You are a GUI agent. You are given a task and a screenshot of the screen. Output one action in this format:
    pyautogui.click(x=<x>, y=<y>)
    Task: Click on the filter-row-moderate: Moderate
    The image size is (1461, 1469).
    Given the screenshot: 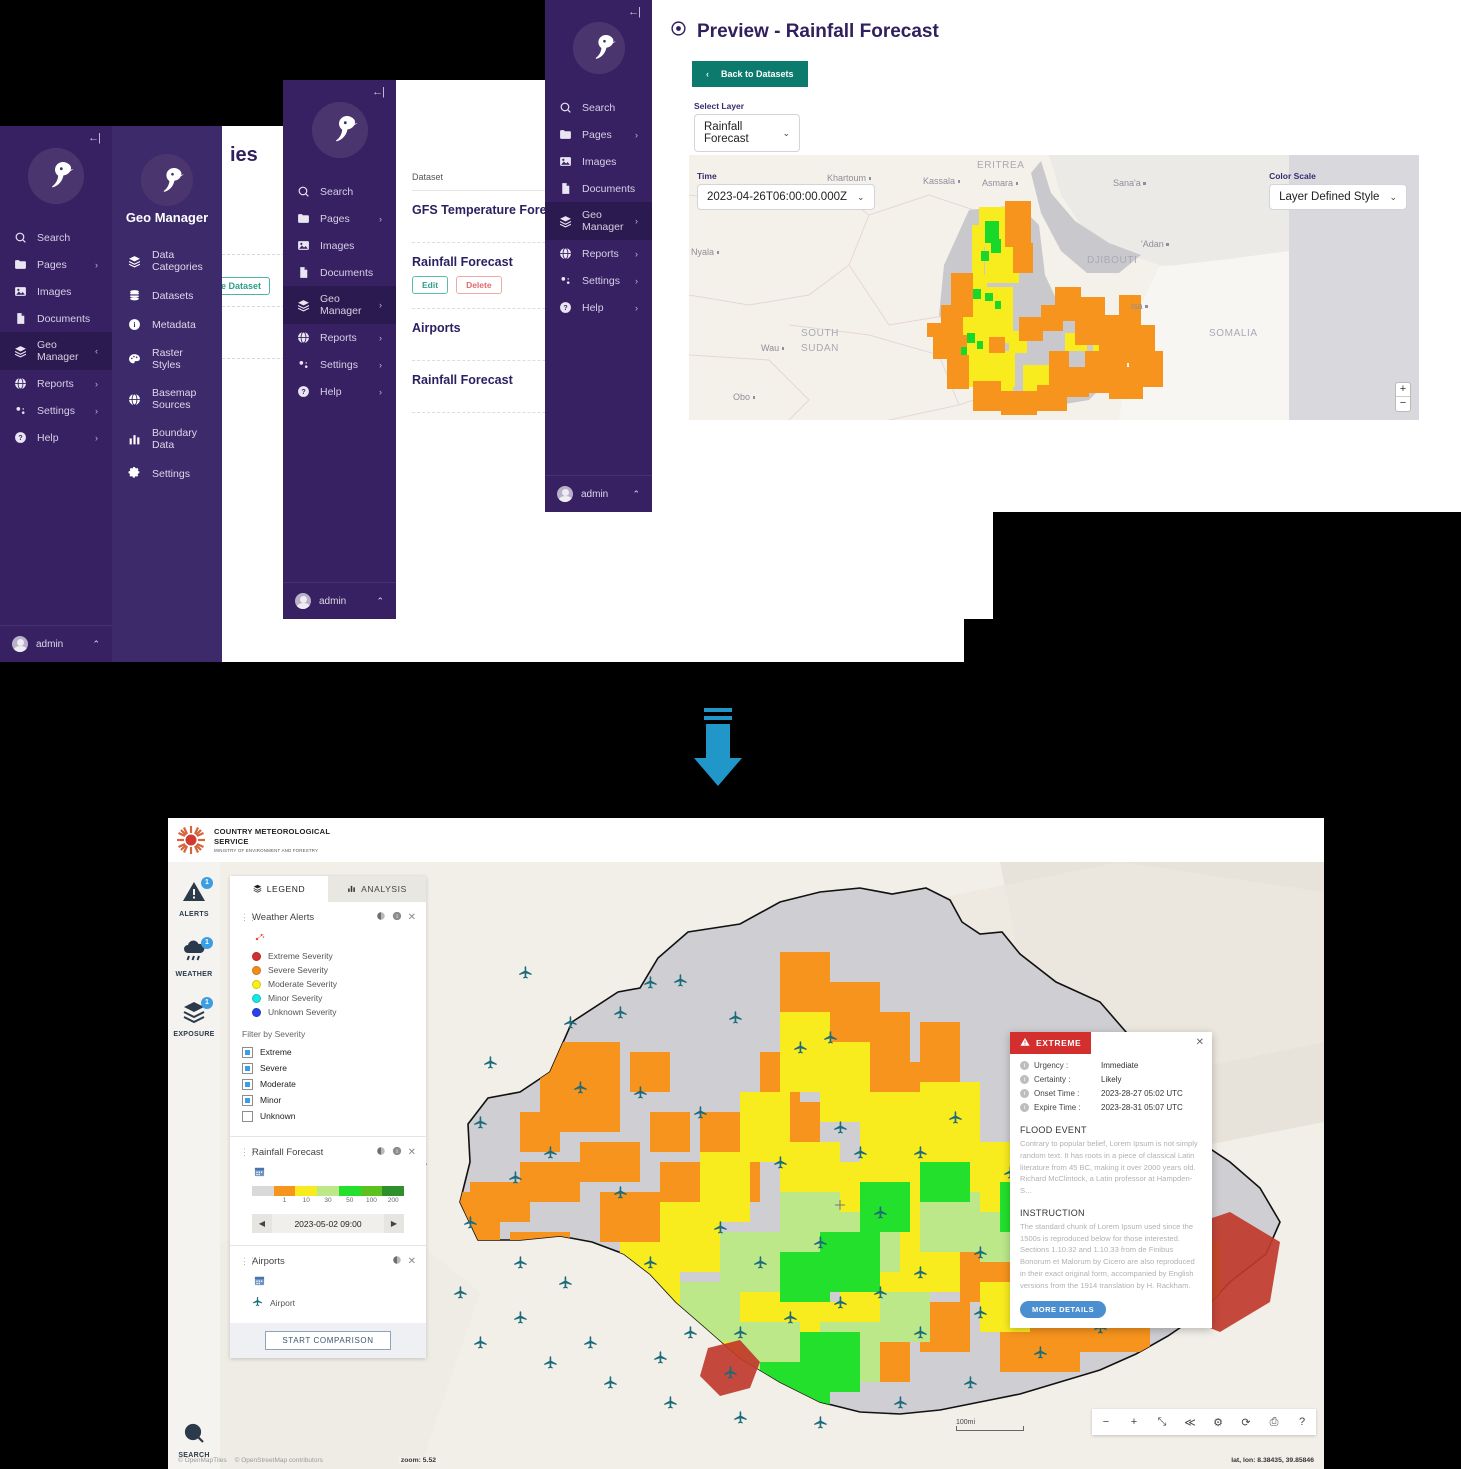 What is the action you would take?
    pyautogui.click(x=328, y=1084)
    